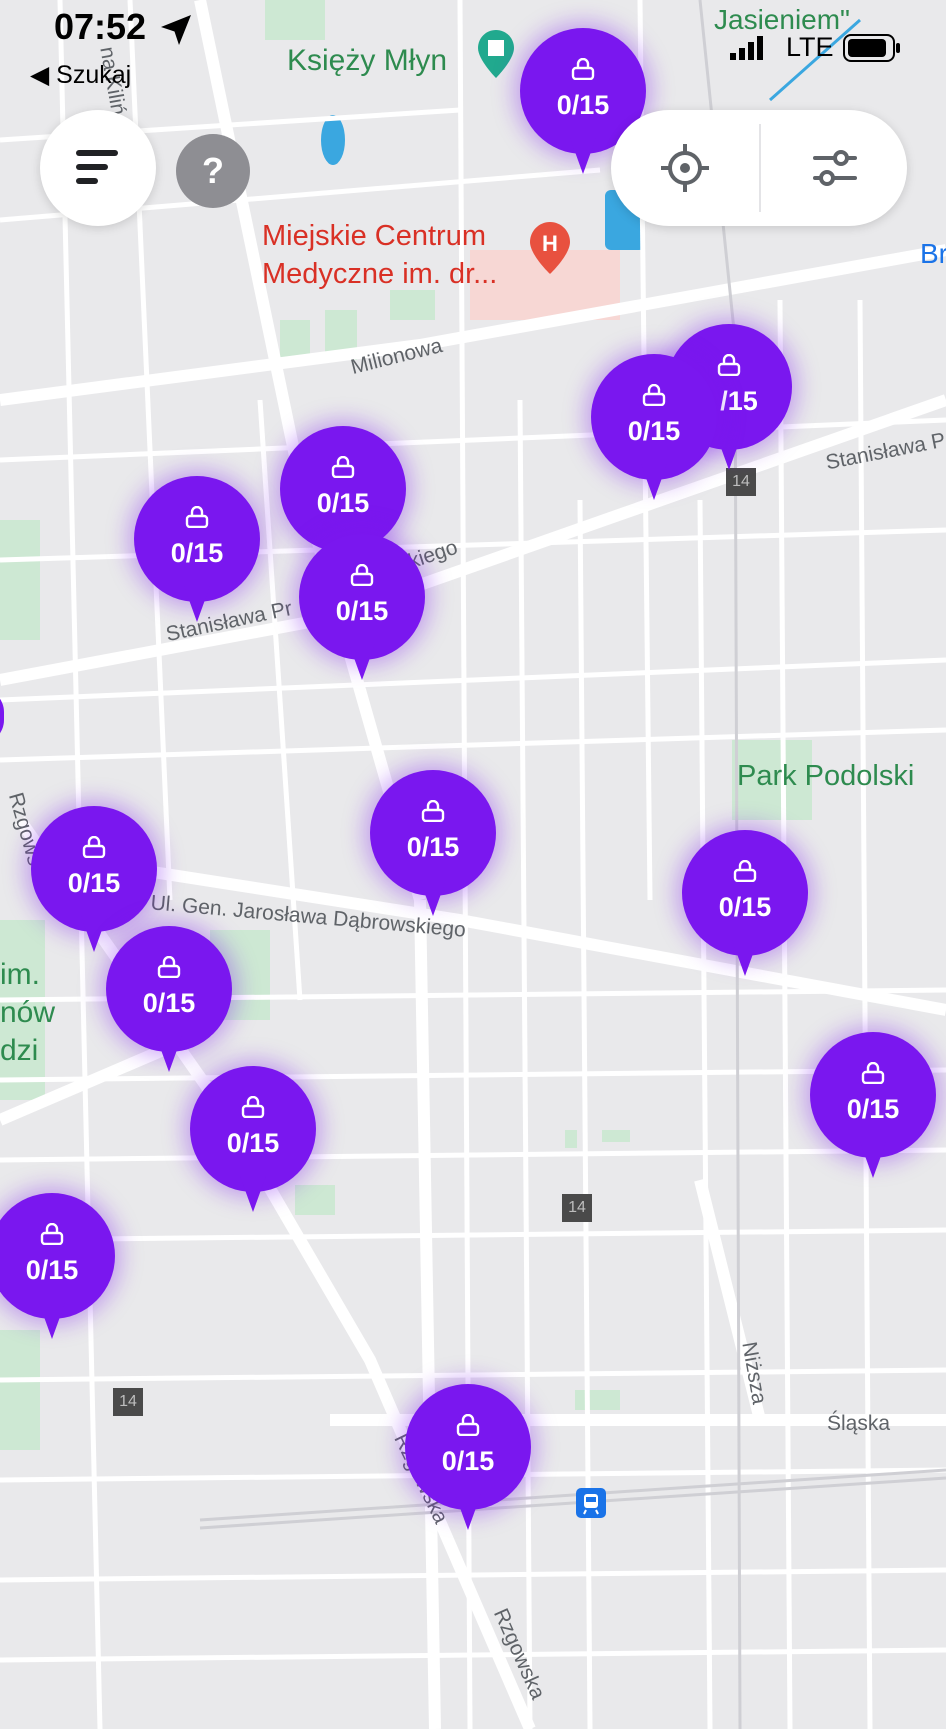 The width and height of the screenshot is (946, 1729). I want to click on poi-label-fragment-3: dzi, so click(19, 1050).